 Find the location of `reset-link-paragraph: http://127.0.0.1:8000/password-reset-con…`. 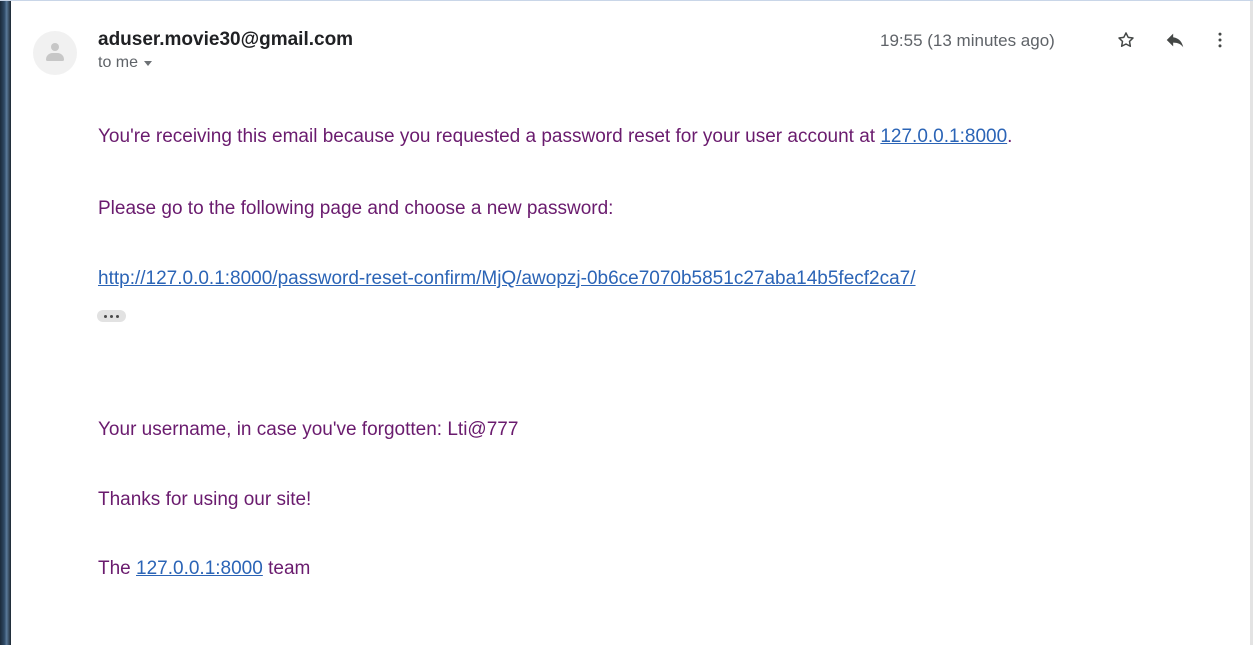

reset-link-paragraph: http://127.0.0.1:8000/password-reset-con… is located at coordinates (507, 279).